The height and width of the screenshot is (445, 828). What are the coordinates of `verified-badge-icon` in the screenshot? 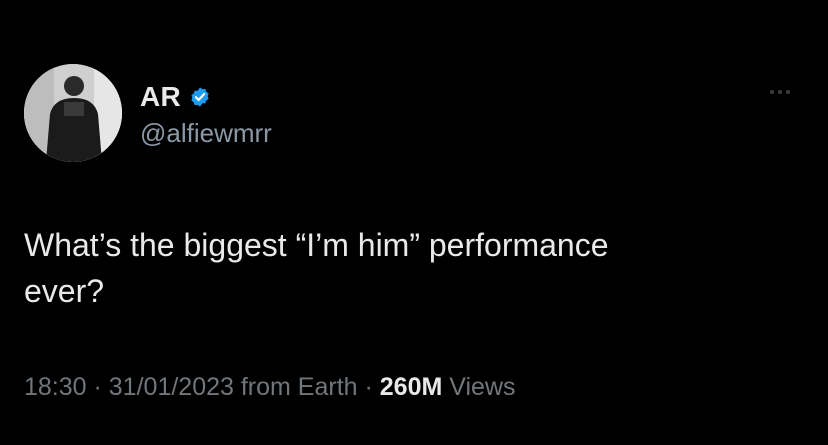 It's located at (200, 97).